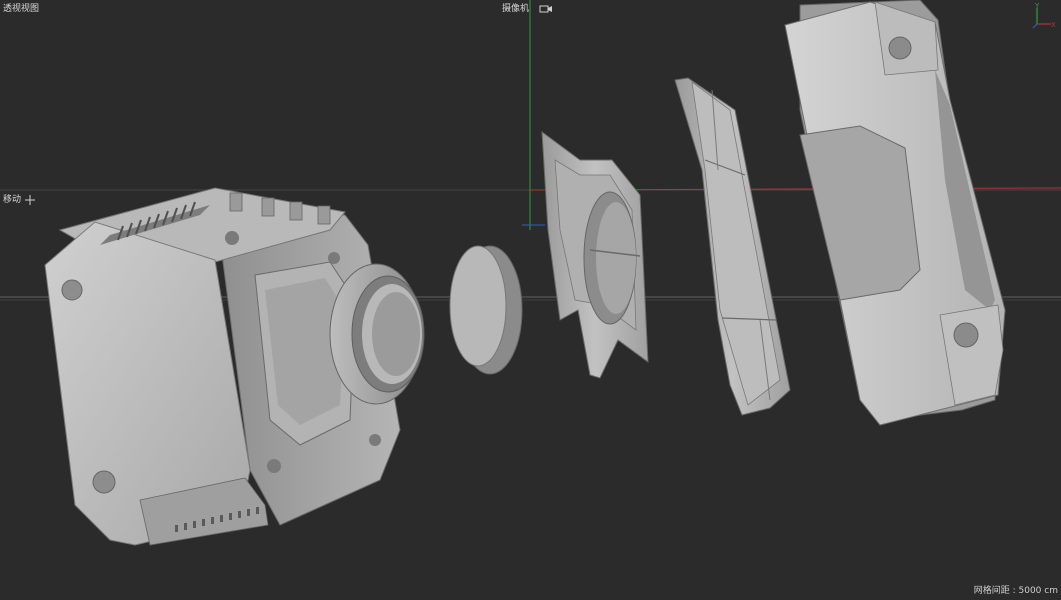  What do you see at coordinates (732, 246) in the screenshot?
I see `middle-panel-model` at bounding box center [732, 246].